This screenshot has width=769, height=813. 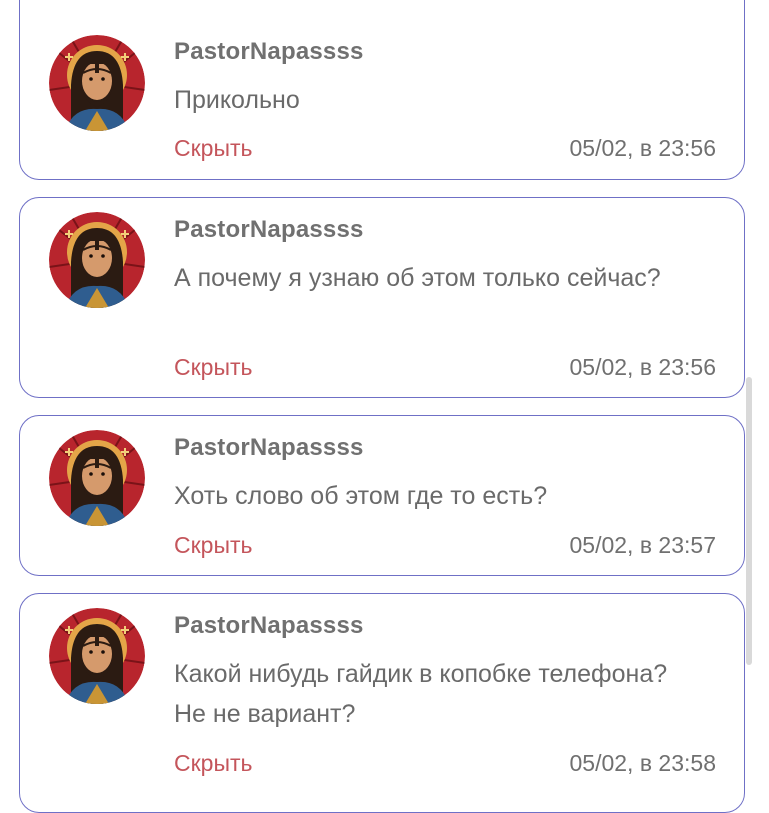 What do you see at coordinates (749, 521) in the screenshot?
I see `scrollbar-thumb` at bounding box center [749, 521].